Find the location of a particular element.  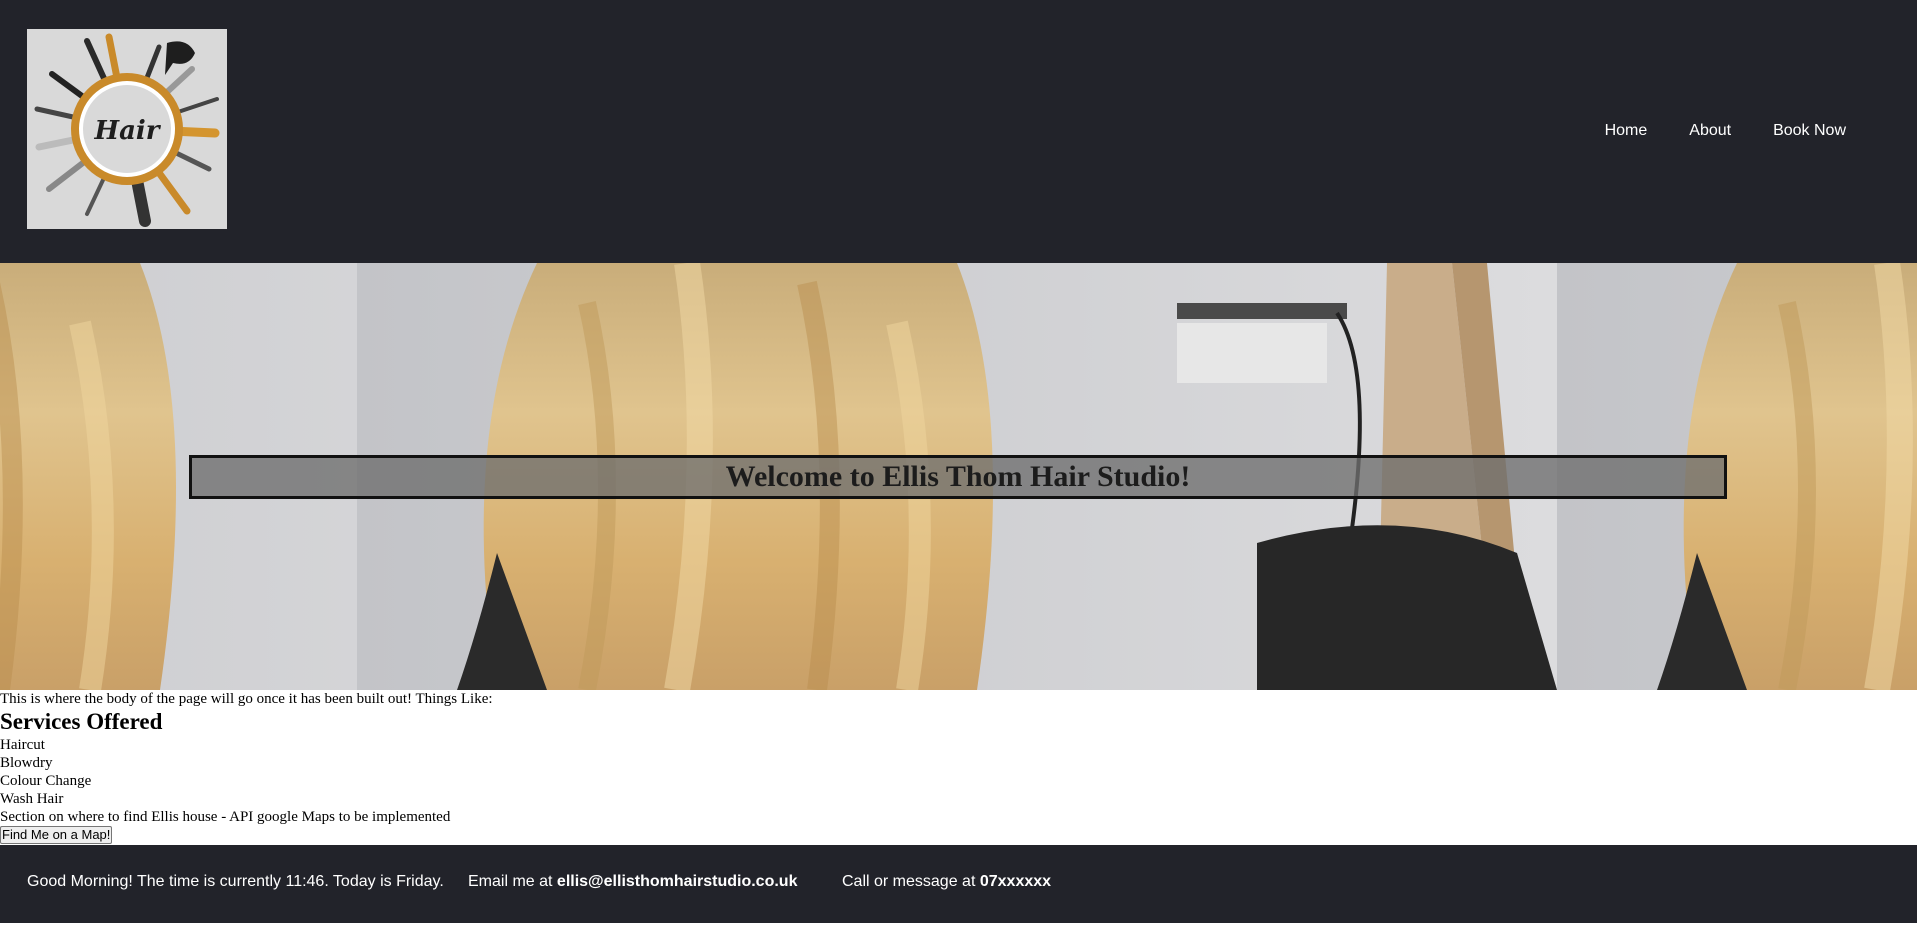

hair-tools-logo-icon: Hair is located at coordinates (127, 129).